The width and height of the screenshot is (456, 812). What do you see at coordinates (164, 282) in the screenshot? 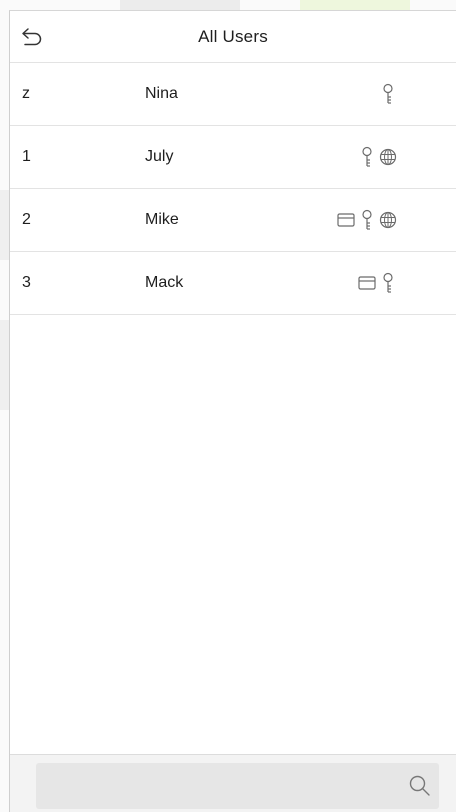
I see `user-name: Mack` at bounding box center [164, 282].